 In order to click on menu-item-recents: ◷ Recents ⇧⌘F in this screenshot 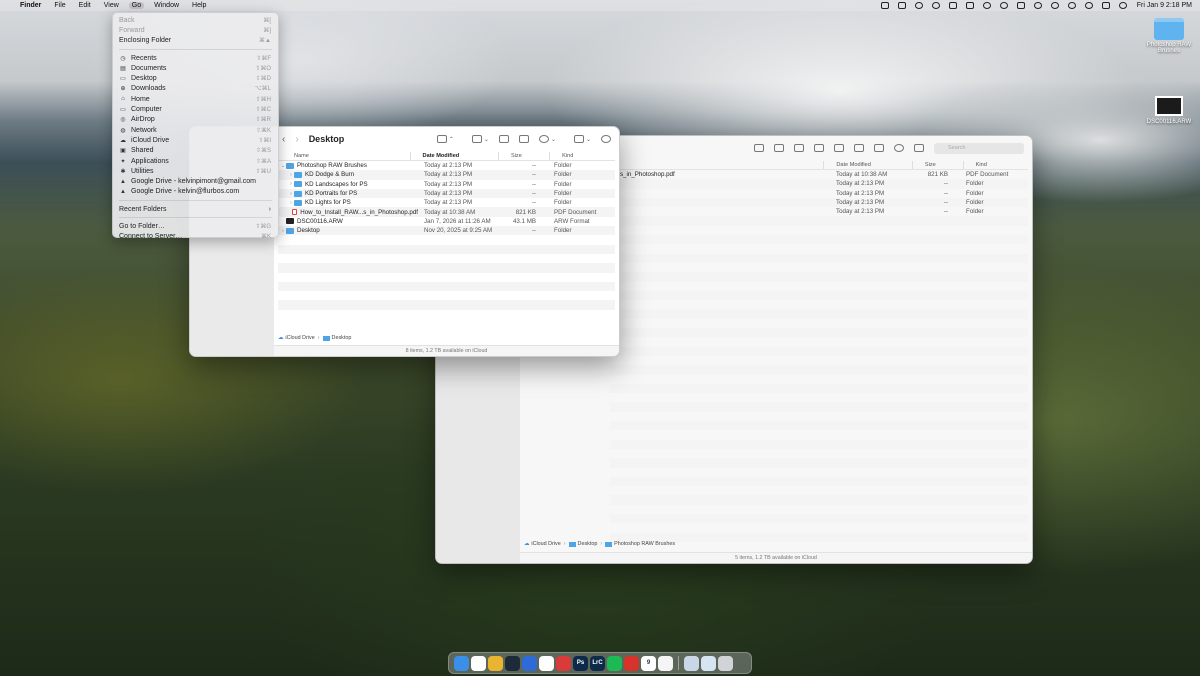, I will do `click(195, 58)`.